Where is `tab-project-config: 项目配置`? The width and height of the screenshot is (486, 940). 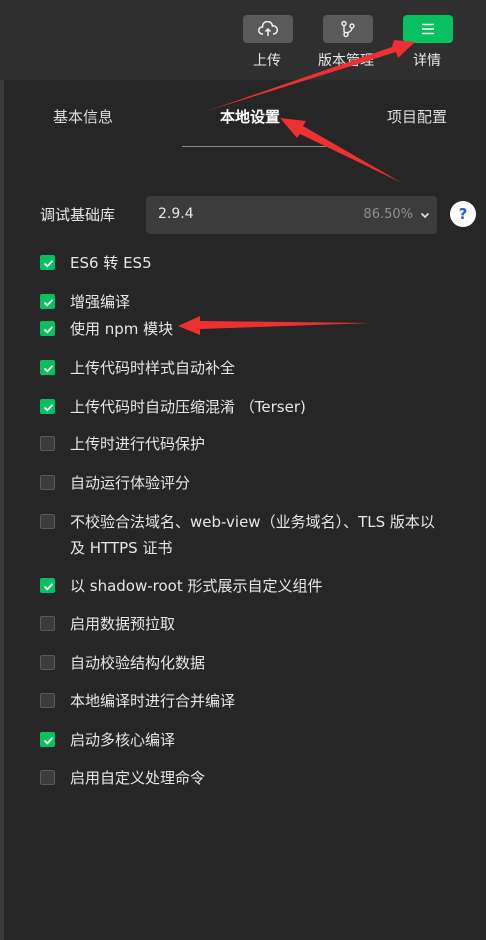 tab-project-config: 项目配置 is located at coordinates (417, 116).